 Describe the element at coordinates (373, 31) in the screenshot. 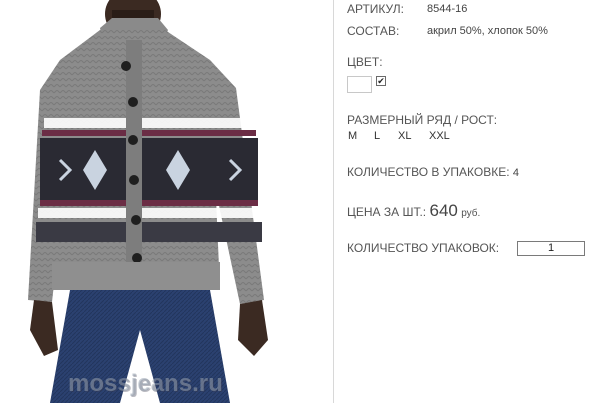

I see `composition-label: СОСТАВ:` at that location.